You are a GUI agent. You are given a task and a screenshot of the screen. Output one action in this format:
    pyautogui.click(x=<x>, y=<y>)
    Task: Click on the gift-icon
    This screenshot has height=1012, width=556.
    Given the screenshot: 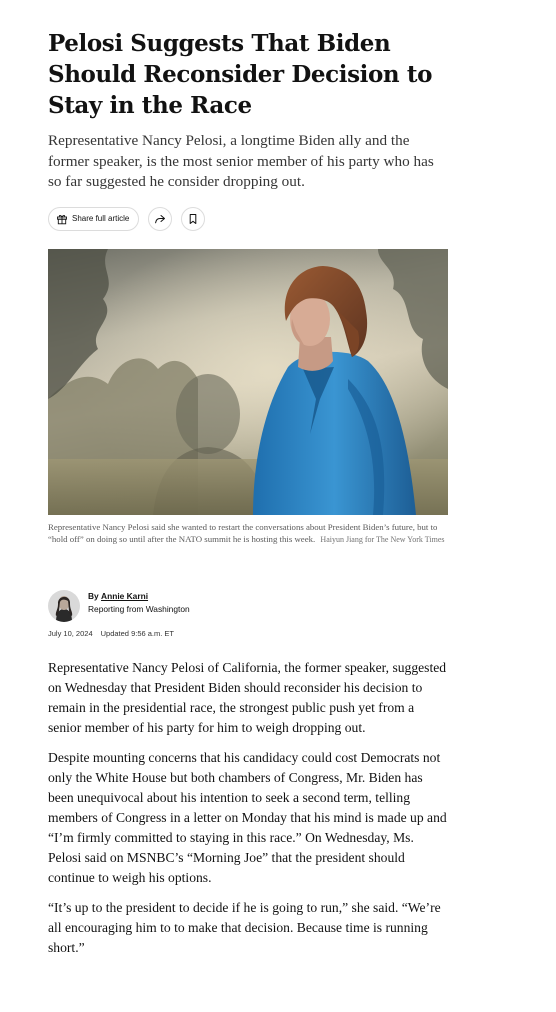 What is the action you would take?
    pyautogui.click(x=62, y=219)
    